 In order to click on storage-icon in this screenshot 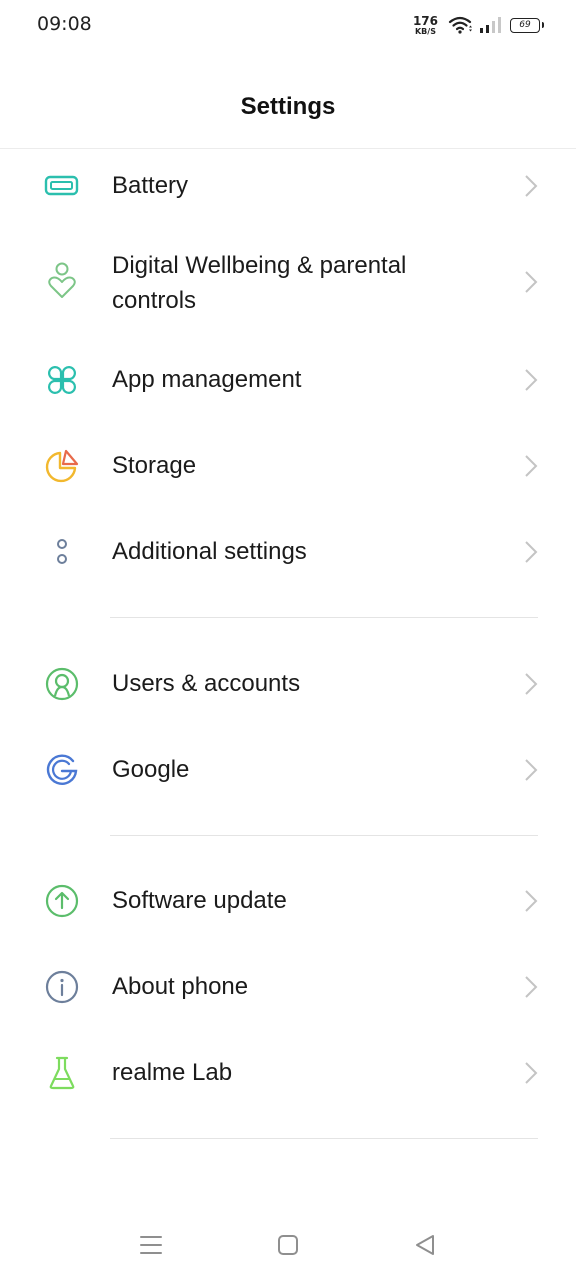, I will do `click(62, 466)`.